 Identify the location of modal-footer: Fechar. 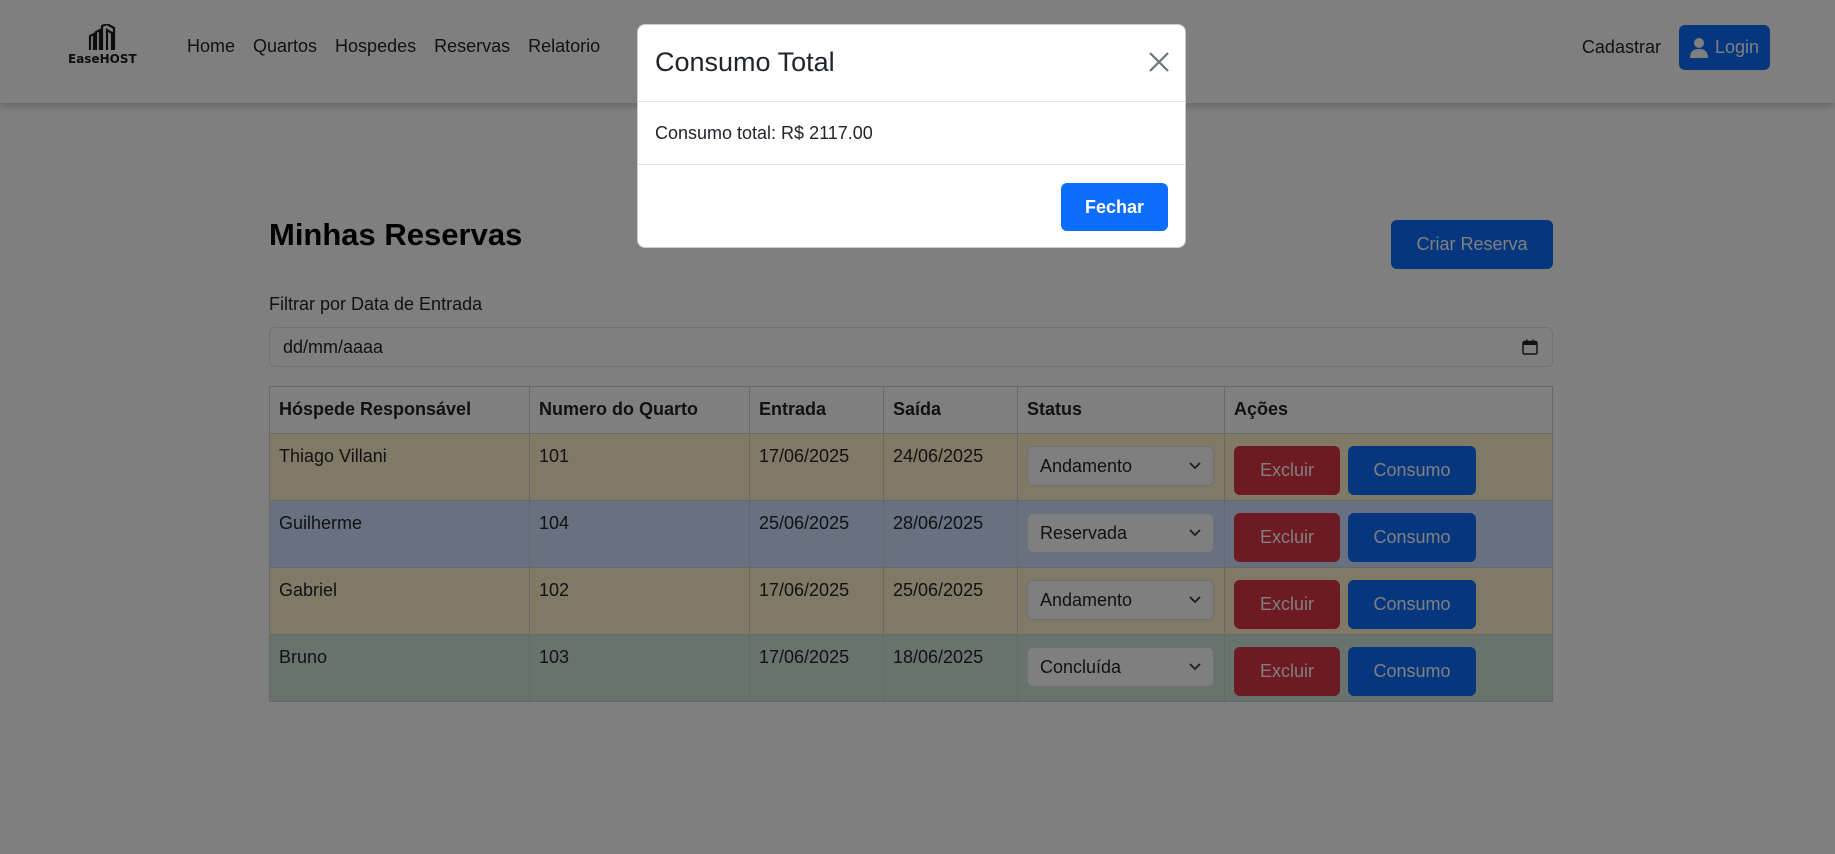
(911, 206).